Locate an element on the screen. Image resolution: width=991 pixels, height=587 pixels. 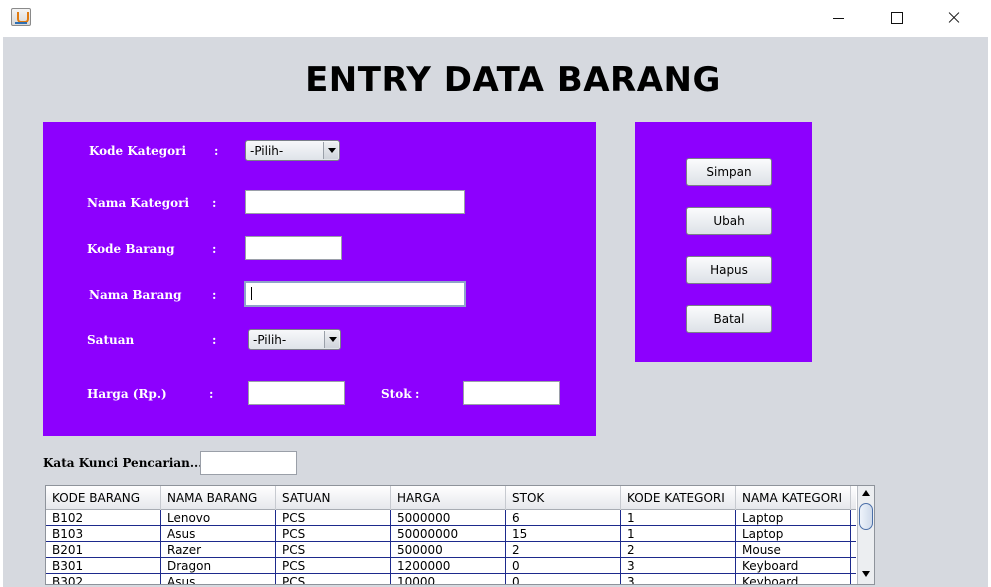
column-header: NAMA KATEGORI is located at coordinates (793, 498).